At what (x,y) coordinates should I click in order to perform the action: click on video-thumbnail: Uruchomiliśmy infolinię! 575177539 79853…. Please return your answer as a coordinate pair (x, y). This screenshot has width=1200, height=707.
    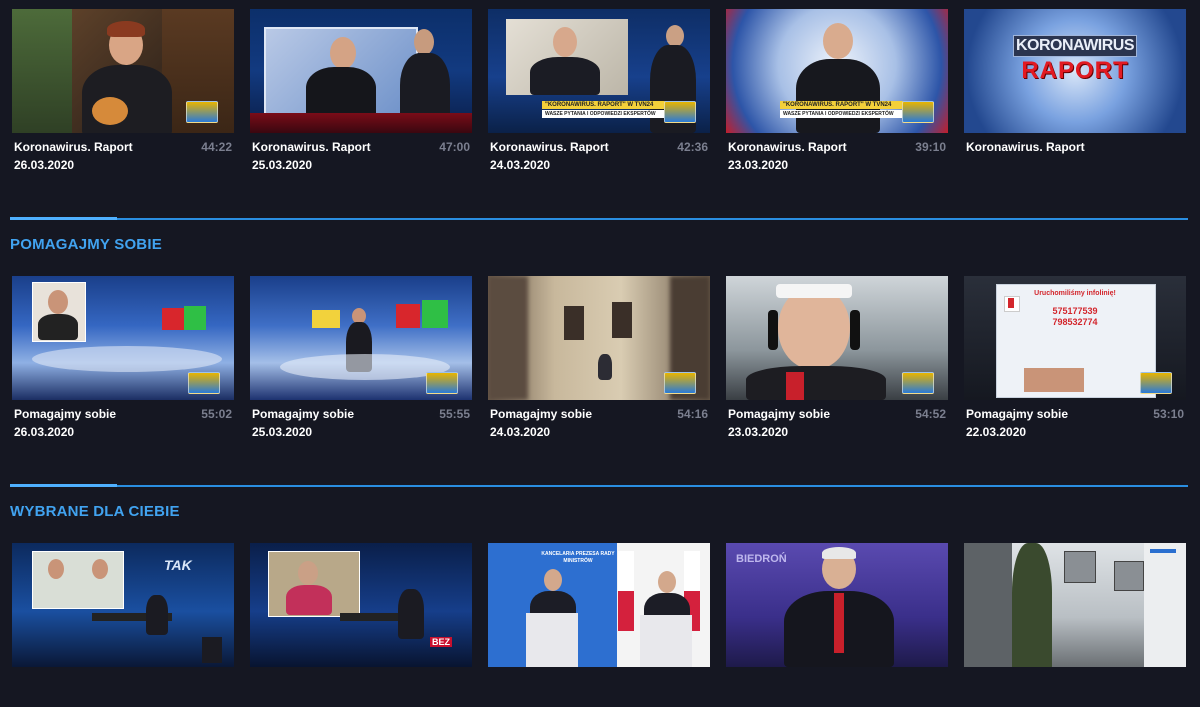
    Looking at the image, I should click on (1075, 338).